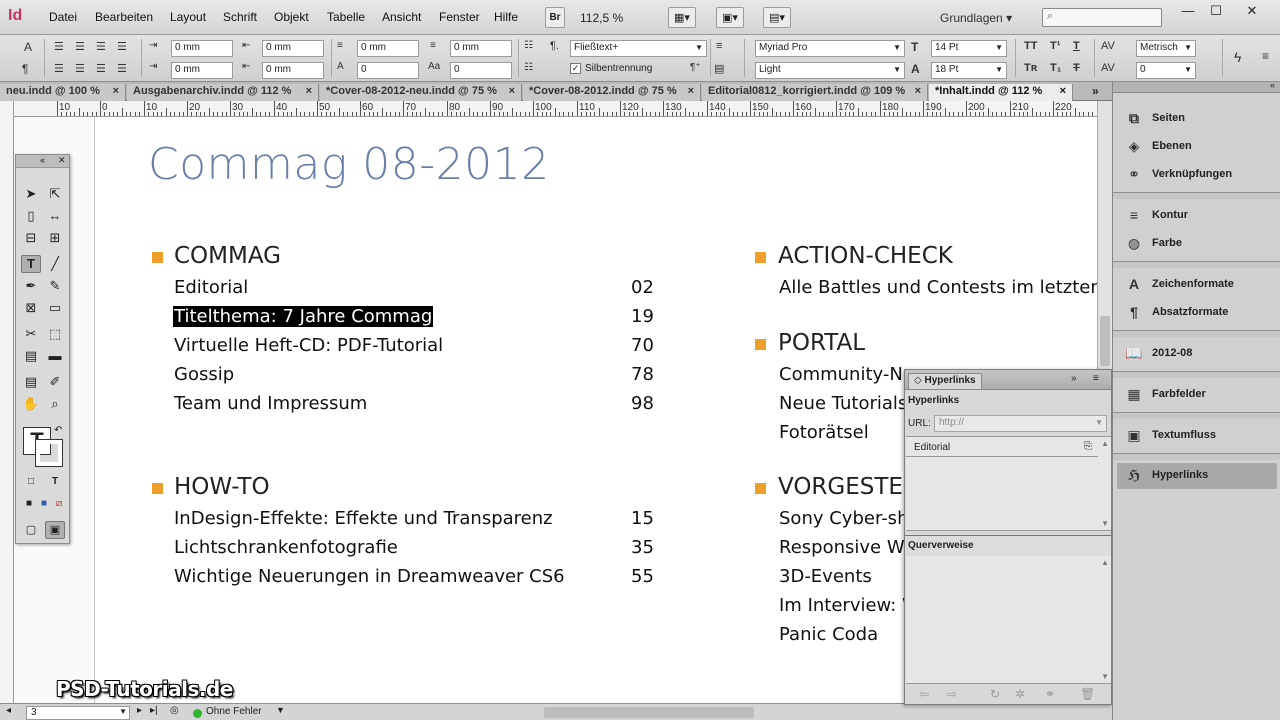 The width and height of the screenshot is (1280, 720). I want to click on menu-bearbeiten: Bearbeiten, so click(124, 17).